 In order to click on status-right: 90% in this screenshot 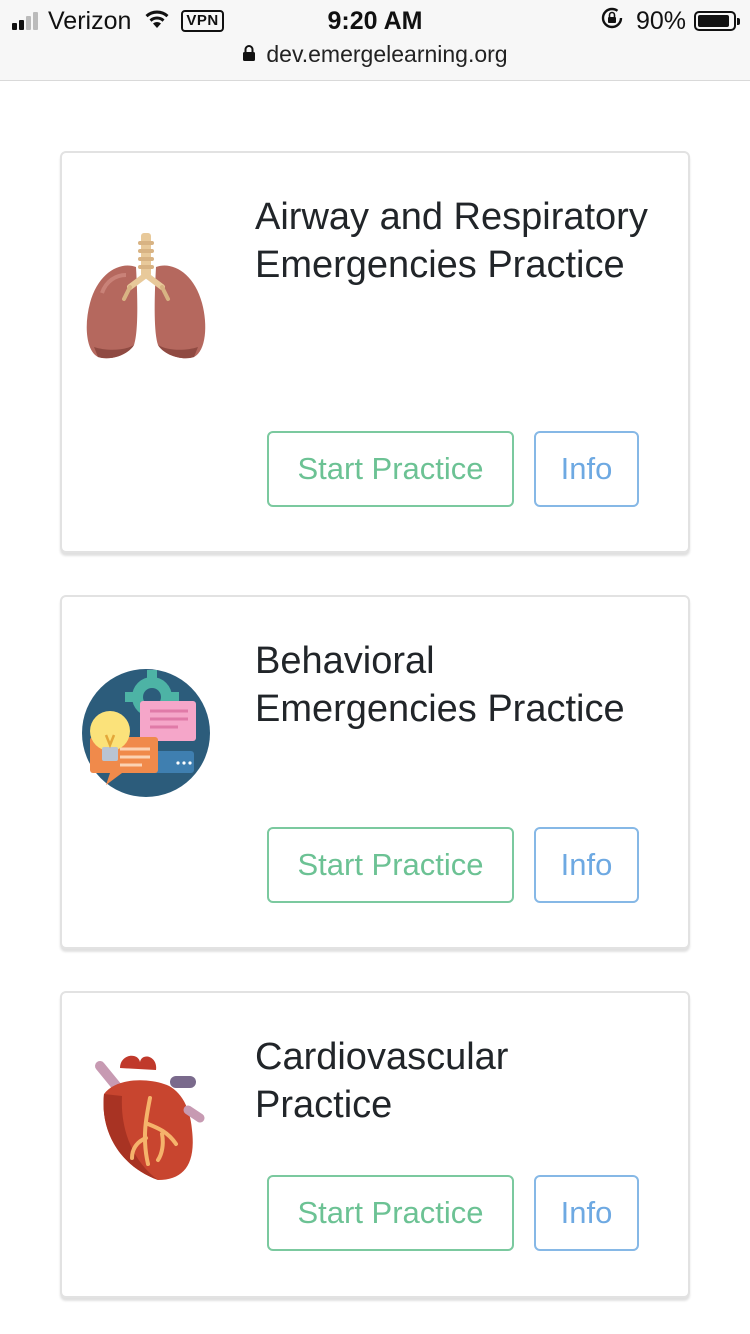, I will do `click(670, 21)`.